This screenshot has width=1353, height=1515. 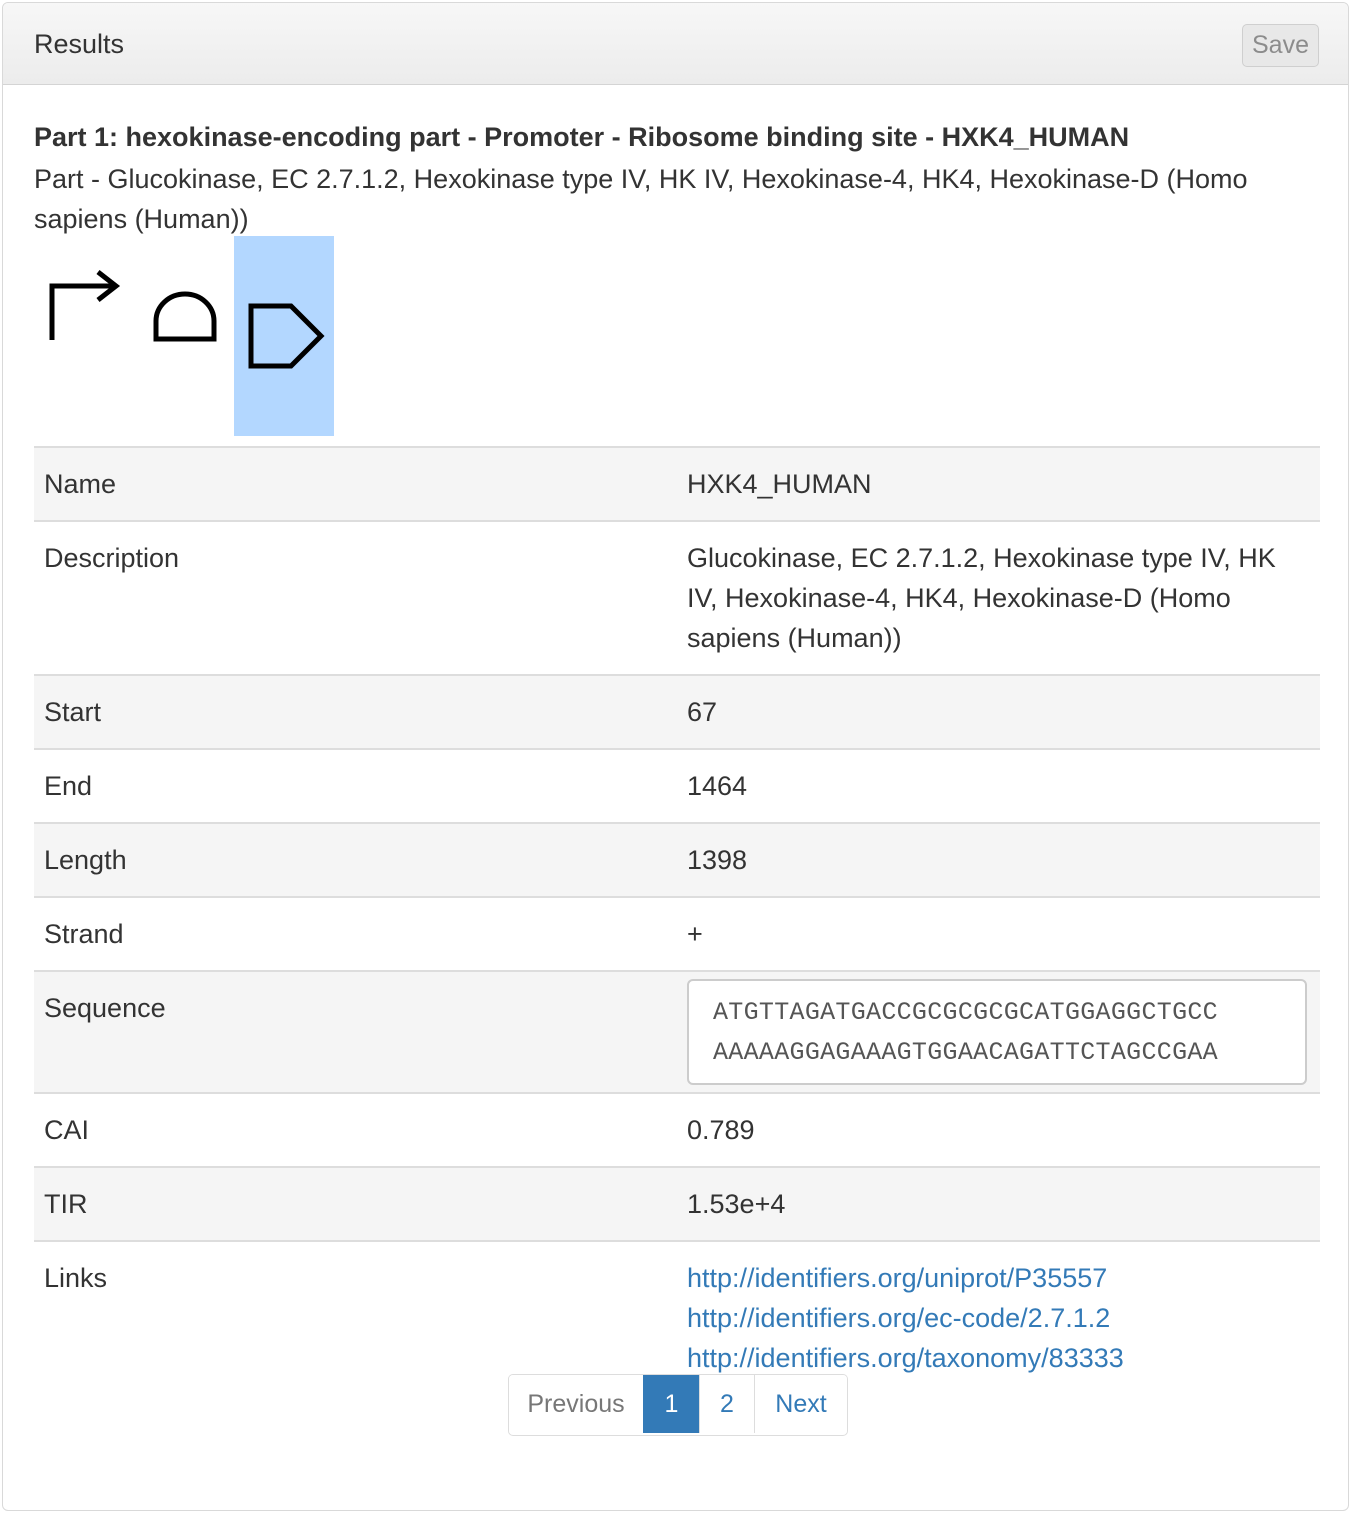 I want to click on name-value: HXK4_HUMAN, so click(x=998, y=483).